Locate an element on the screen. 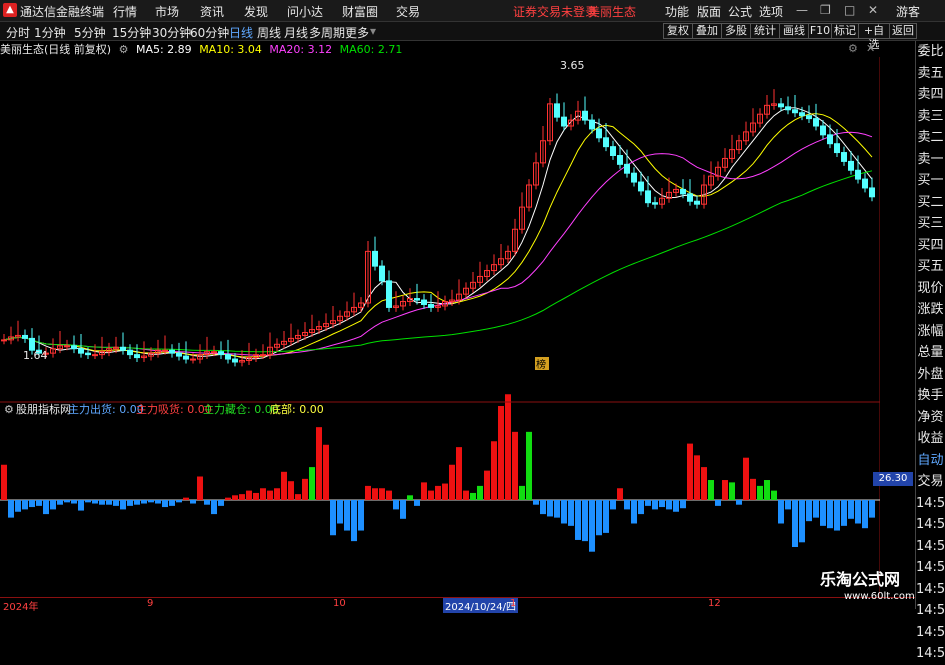 The width and height of the screenshot is (945, 665). side-panel-item: 交易 is located at coordinates (930, 482).